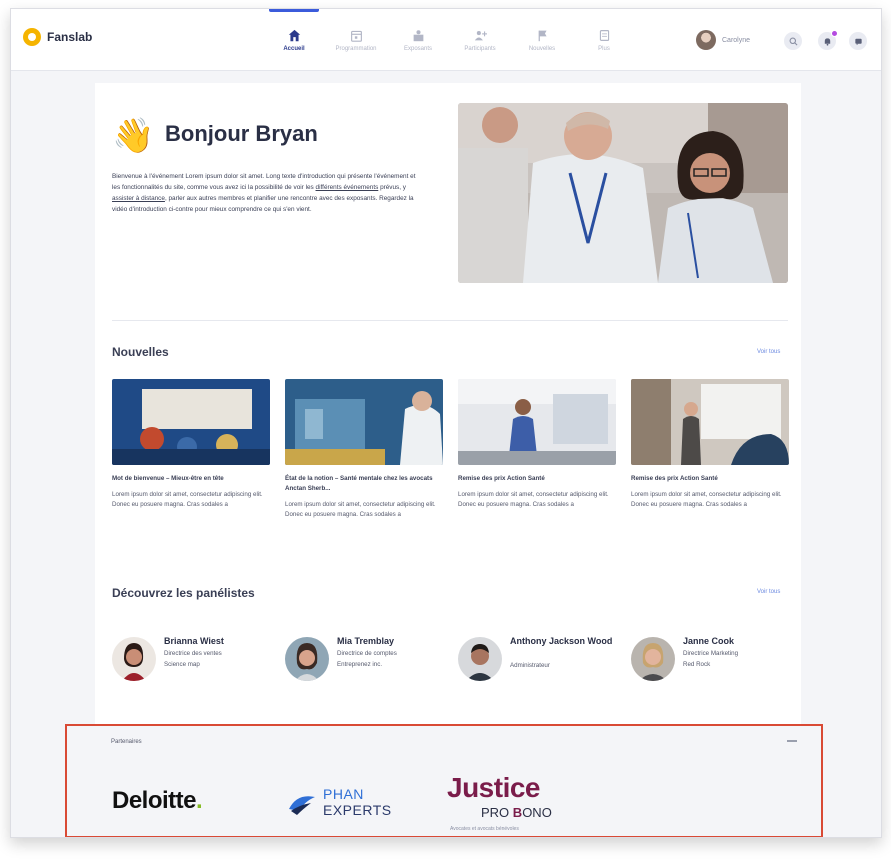 The height and width of the screenshot is (863, 891). Describe the element at coordinates (792, 741) in the screenshot. I see `collapse-icon` at that location.